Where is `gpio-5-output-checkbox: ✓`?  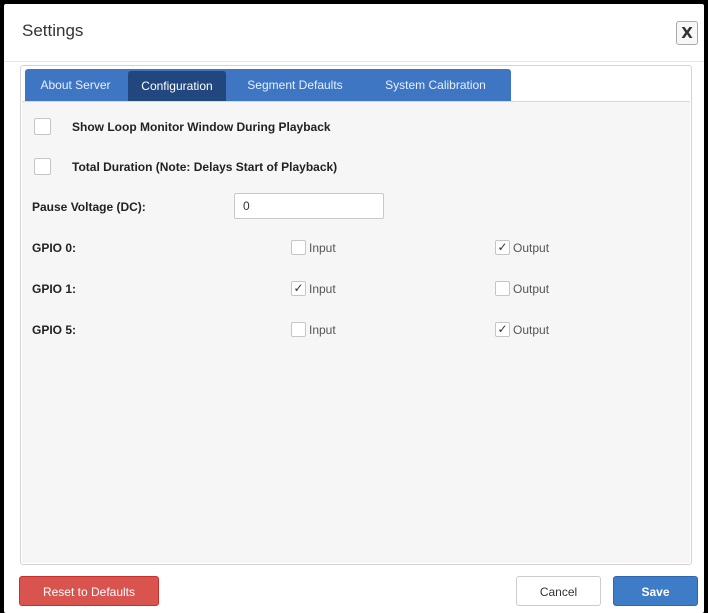 gpio-5-output-checkbox: ✓ is located at coordinates (502, 329).